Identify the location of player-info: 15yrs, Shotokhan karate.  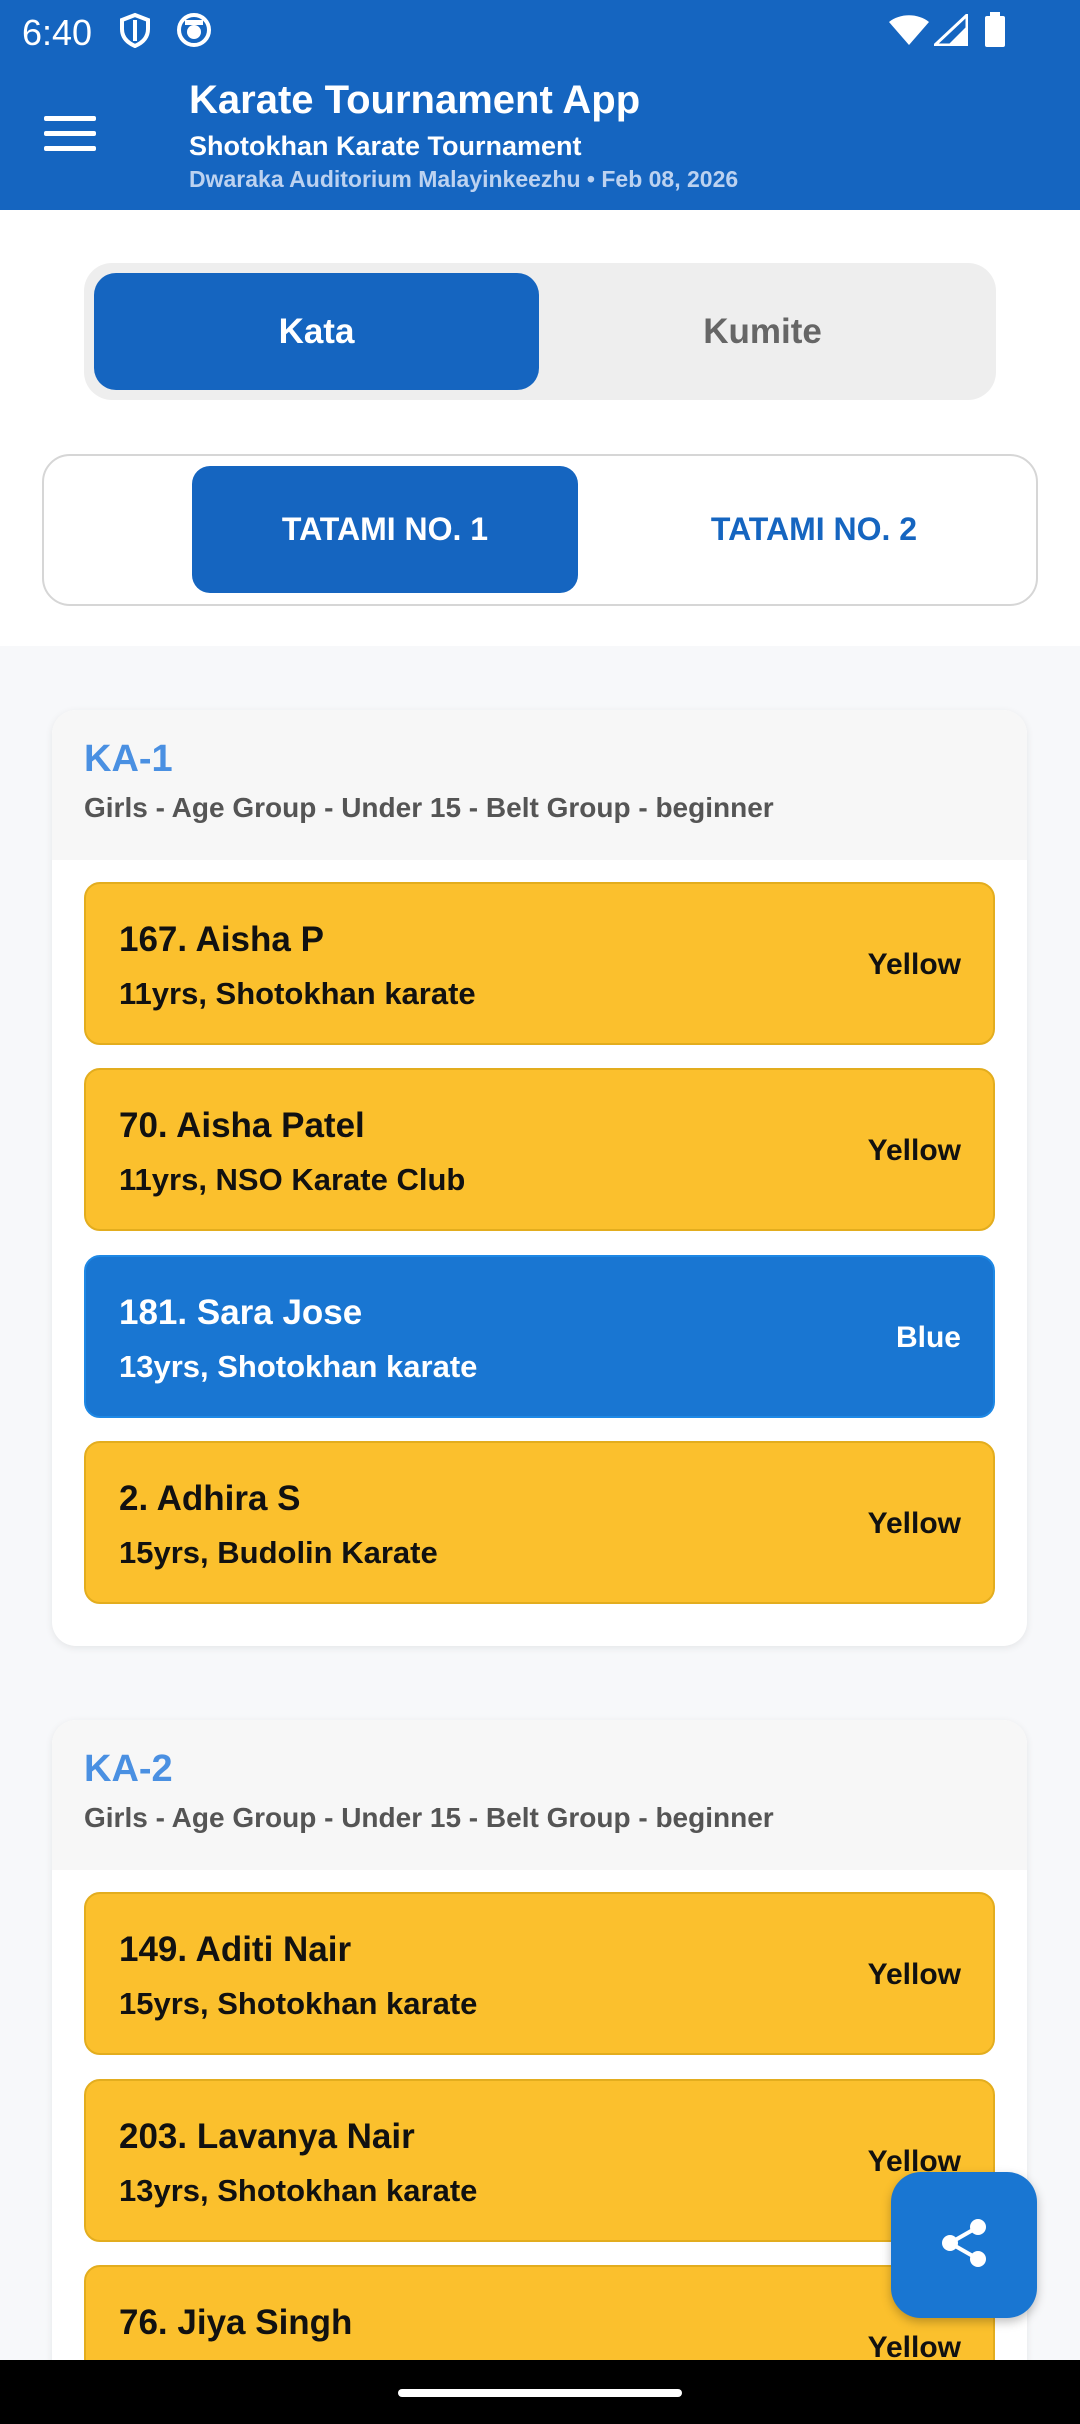
(298, 2003).